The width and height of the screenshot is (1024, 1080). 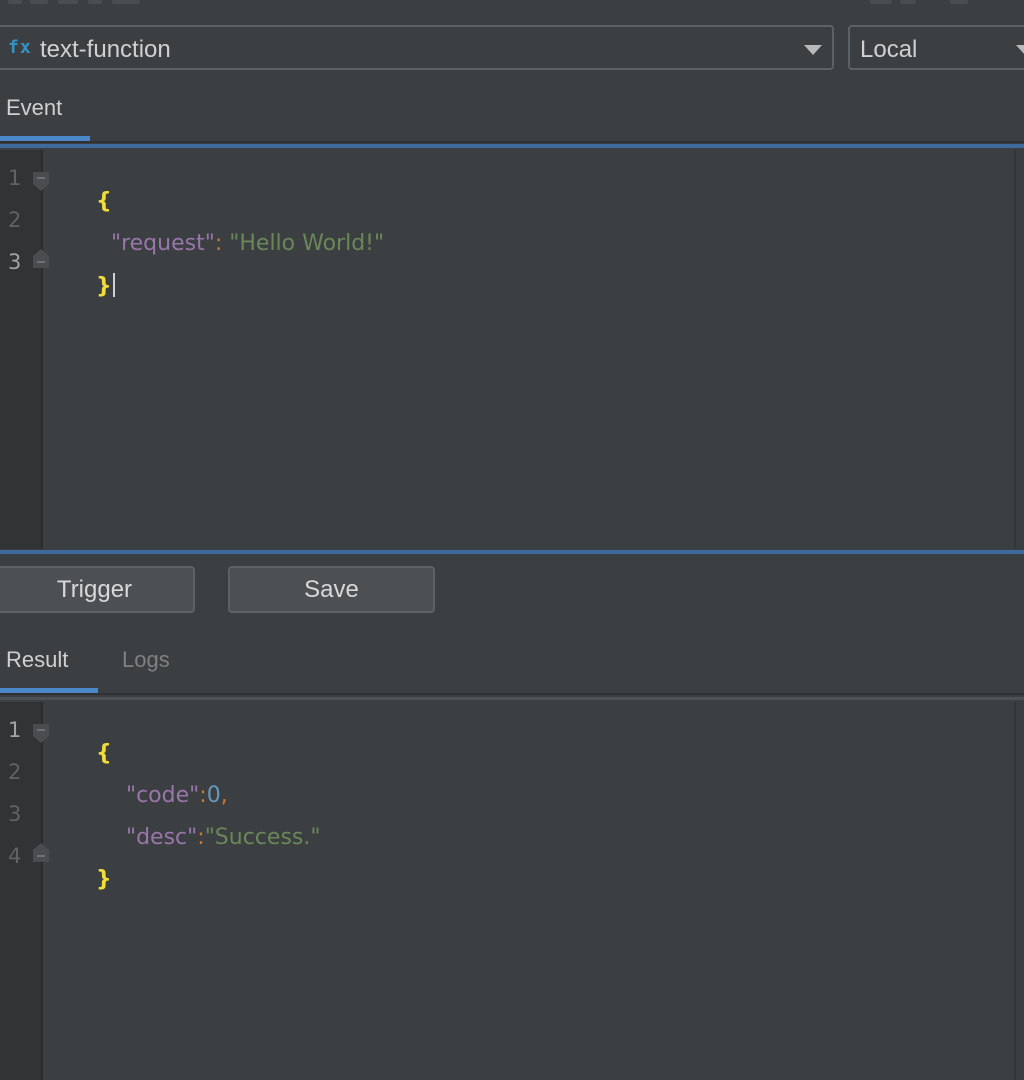 I want to click on tab-result: Result, so click(x=37, y=660).